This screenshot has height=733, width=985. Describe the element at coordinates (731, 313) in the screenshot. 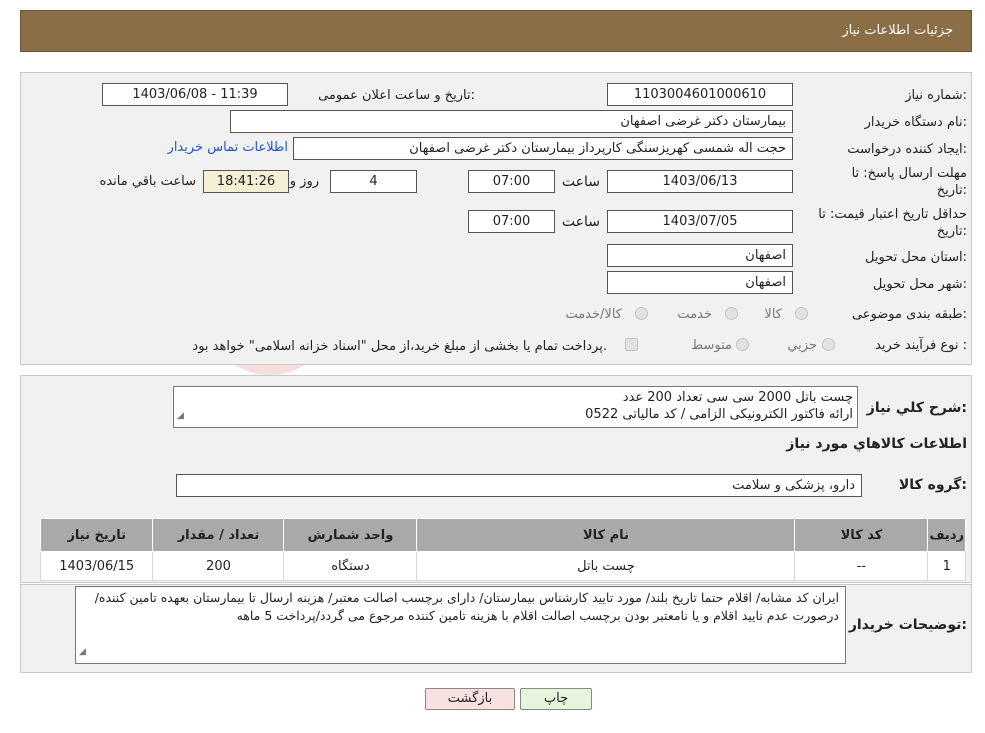

I see `category-radio-service` at that location.